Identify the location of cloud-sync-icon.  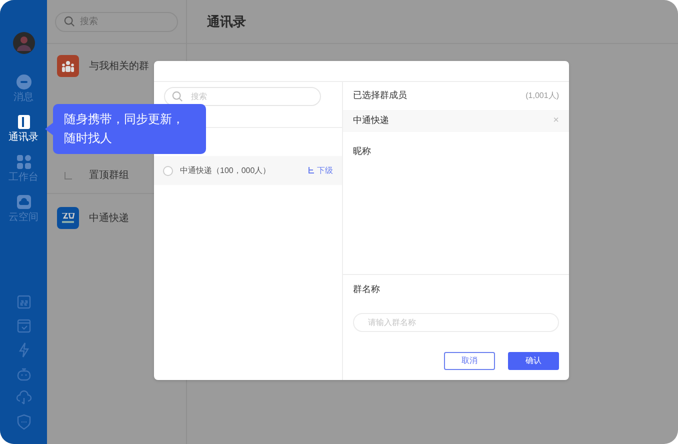
(24, 398).